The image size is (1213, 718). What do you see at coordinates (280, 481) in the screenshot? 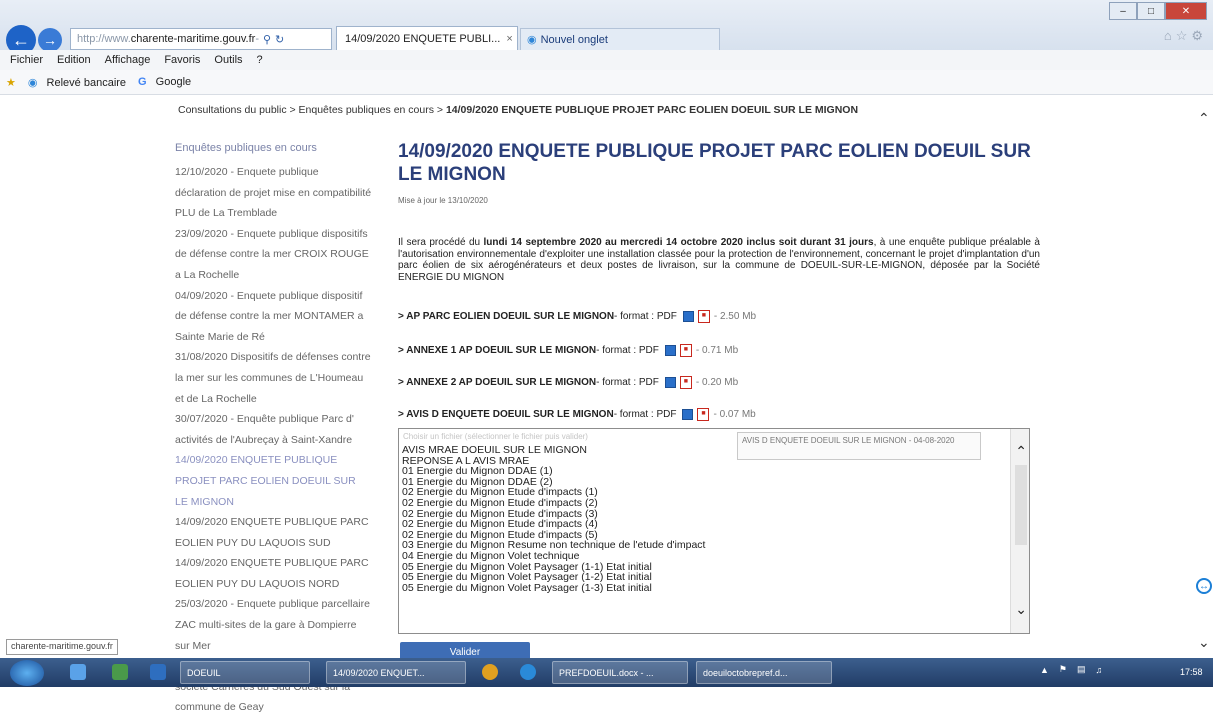
I see `sidebar-link: PROJET PARC EOLIEN DOEUIL SUR` at bounding box center [280, 481].